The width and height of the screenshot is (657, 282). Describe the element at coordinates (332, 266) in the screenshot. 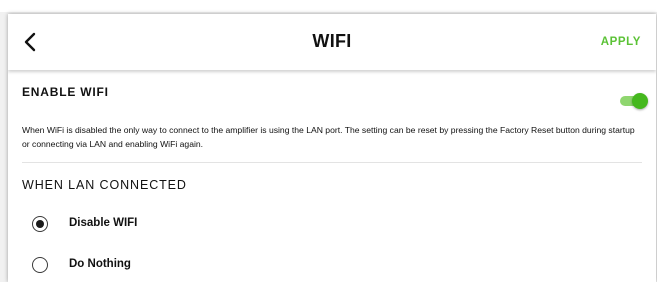

I see `option-do-nothing: Do Nothing` at that location.